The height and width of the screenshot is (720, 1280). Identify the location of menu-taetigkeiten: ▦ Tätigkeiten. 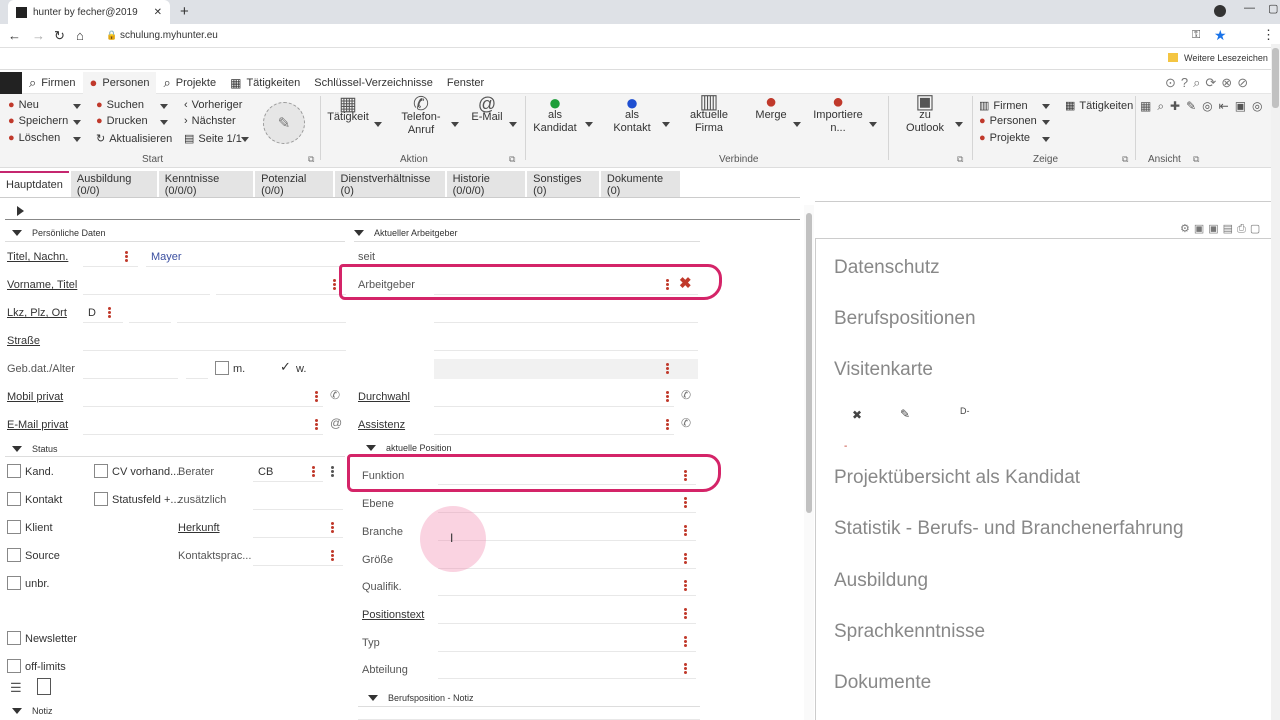
(265, 83).